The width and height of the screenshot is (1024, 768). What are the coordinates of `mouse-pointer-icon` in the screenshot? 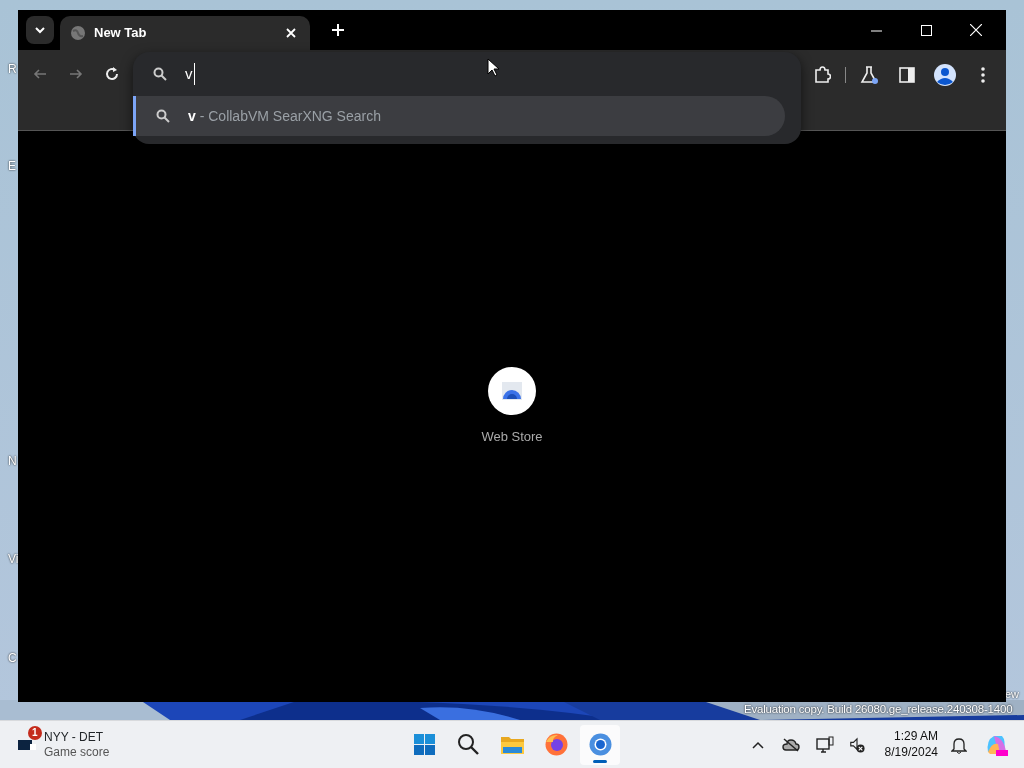 It's located at (493, 67).